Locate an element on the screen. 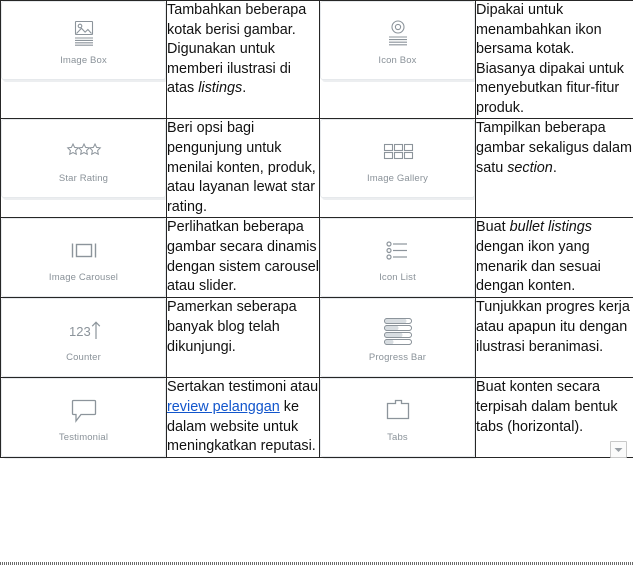 The image size is (633, 566). widget-card-testimonial: Testimonial is located at coordinates (83, 418).